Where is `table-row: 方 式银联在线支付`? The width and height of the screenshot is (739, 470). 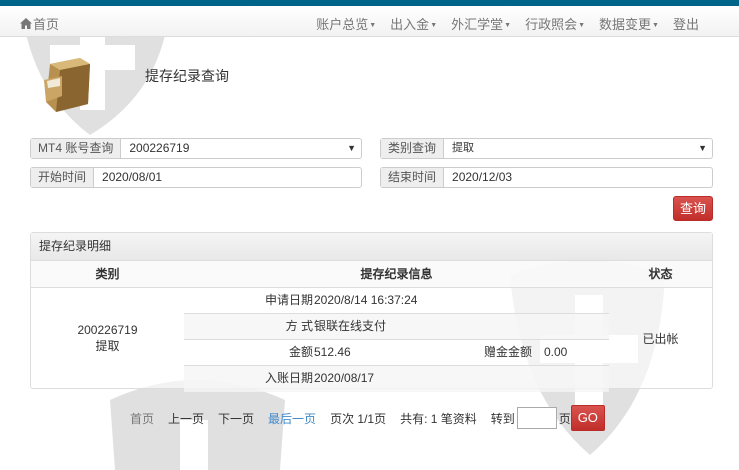
table-row: 方 式银联在线支付 is located at coordinates (396, 327).